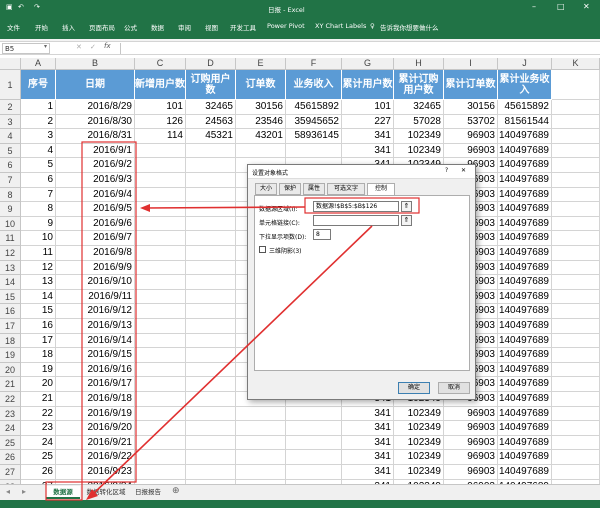  I want to click on row-header-23: 23, so click(10, 414).